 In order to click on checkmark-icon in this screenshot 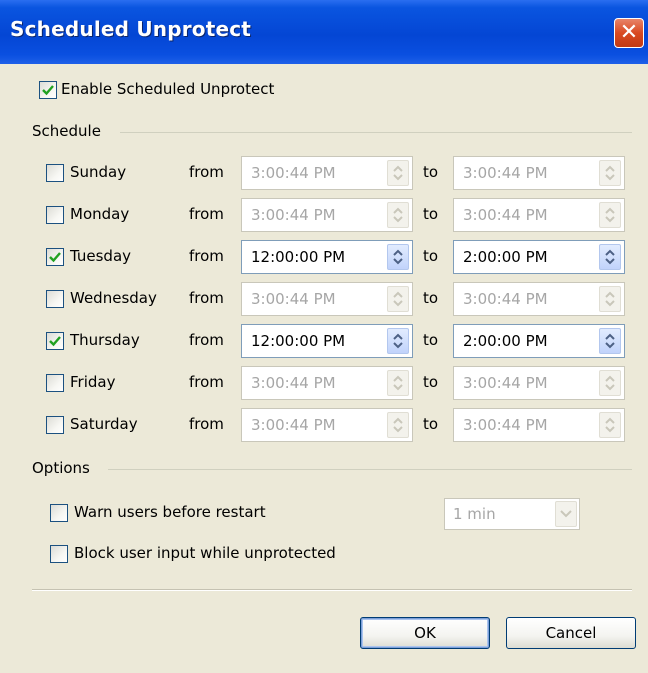, I will do `click(48, 90)`.